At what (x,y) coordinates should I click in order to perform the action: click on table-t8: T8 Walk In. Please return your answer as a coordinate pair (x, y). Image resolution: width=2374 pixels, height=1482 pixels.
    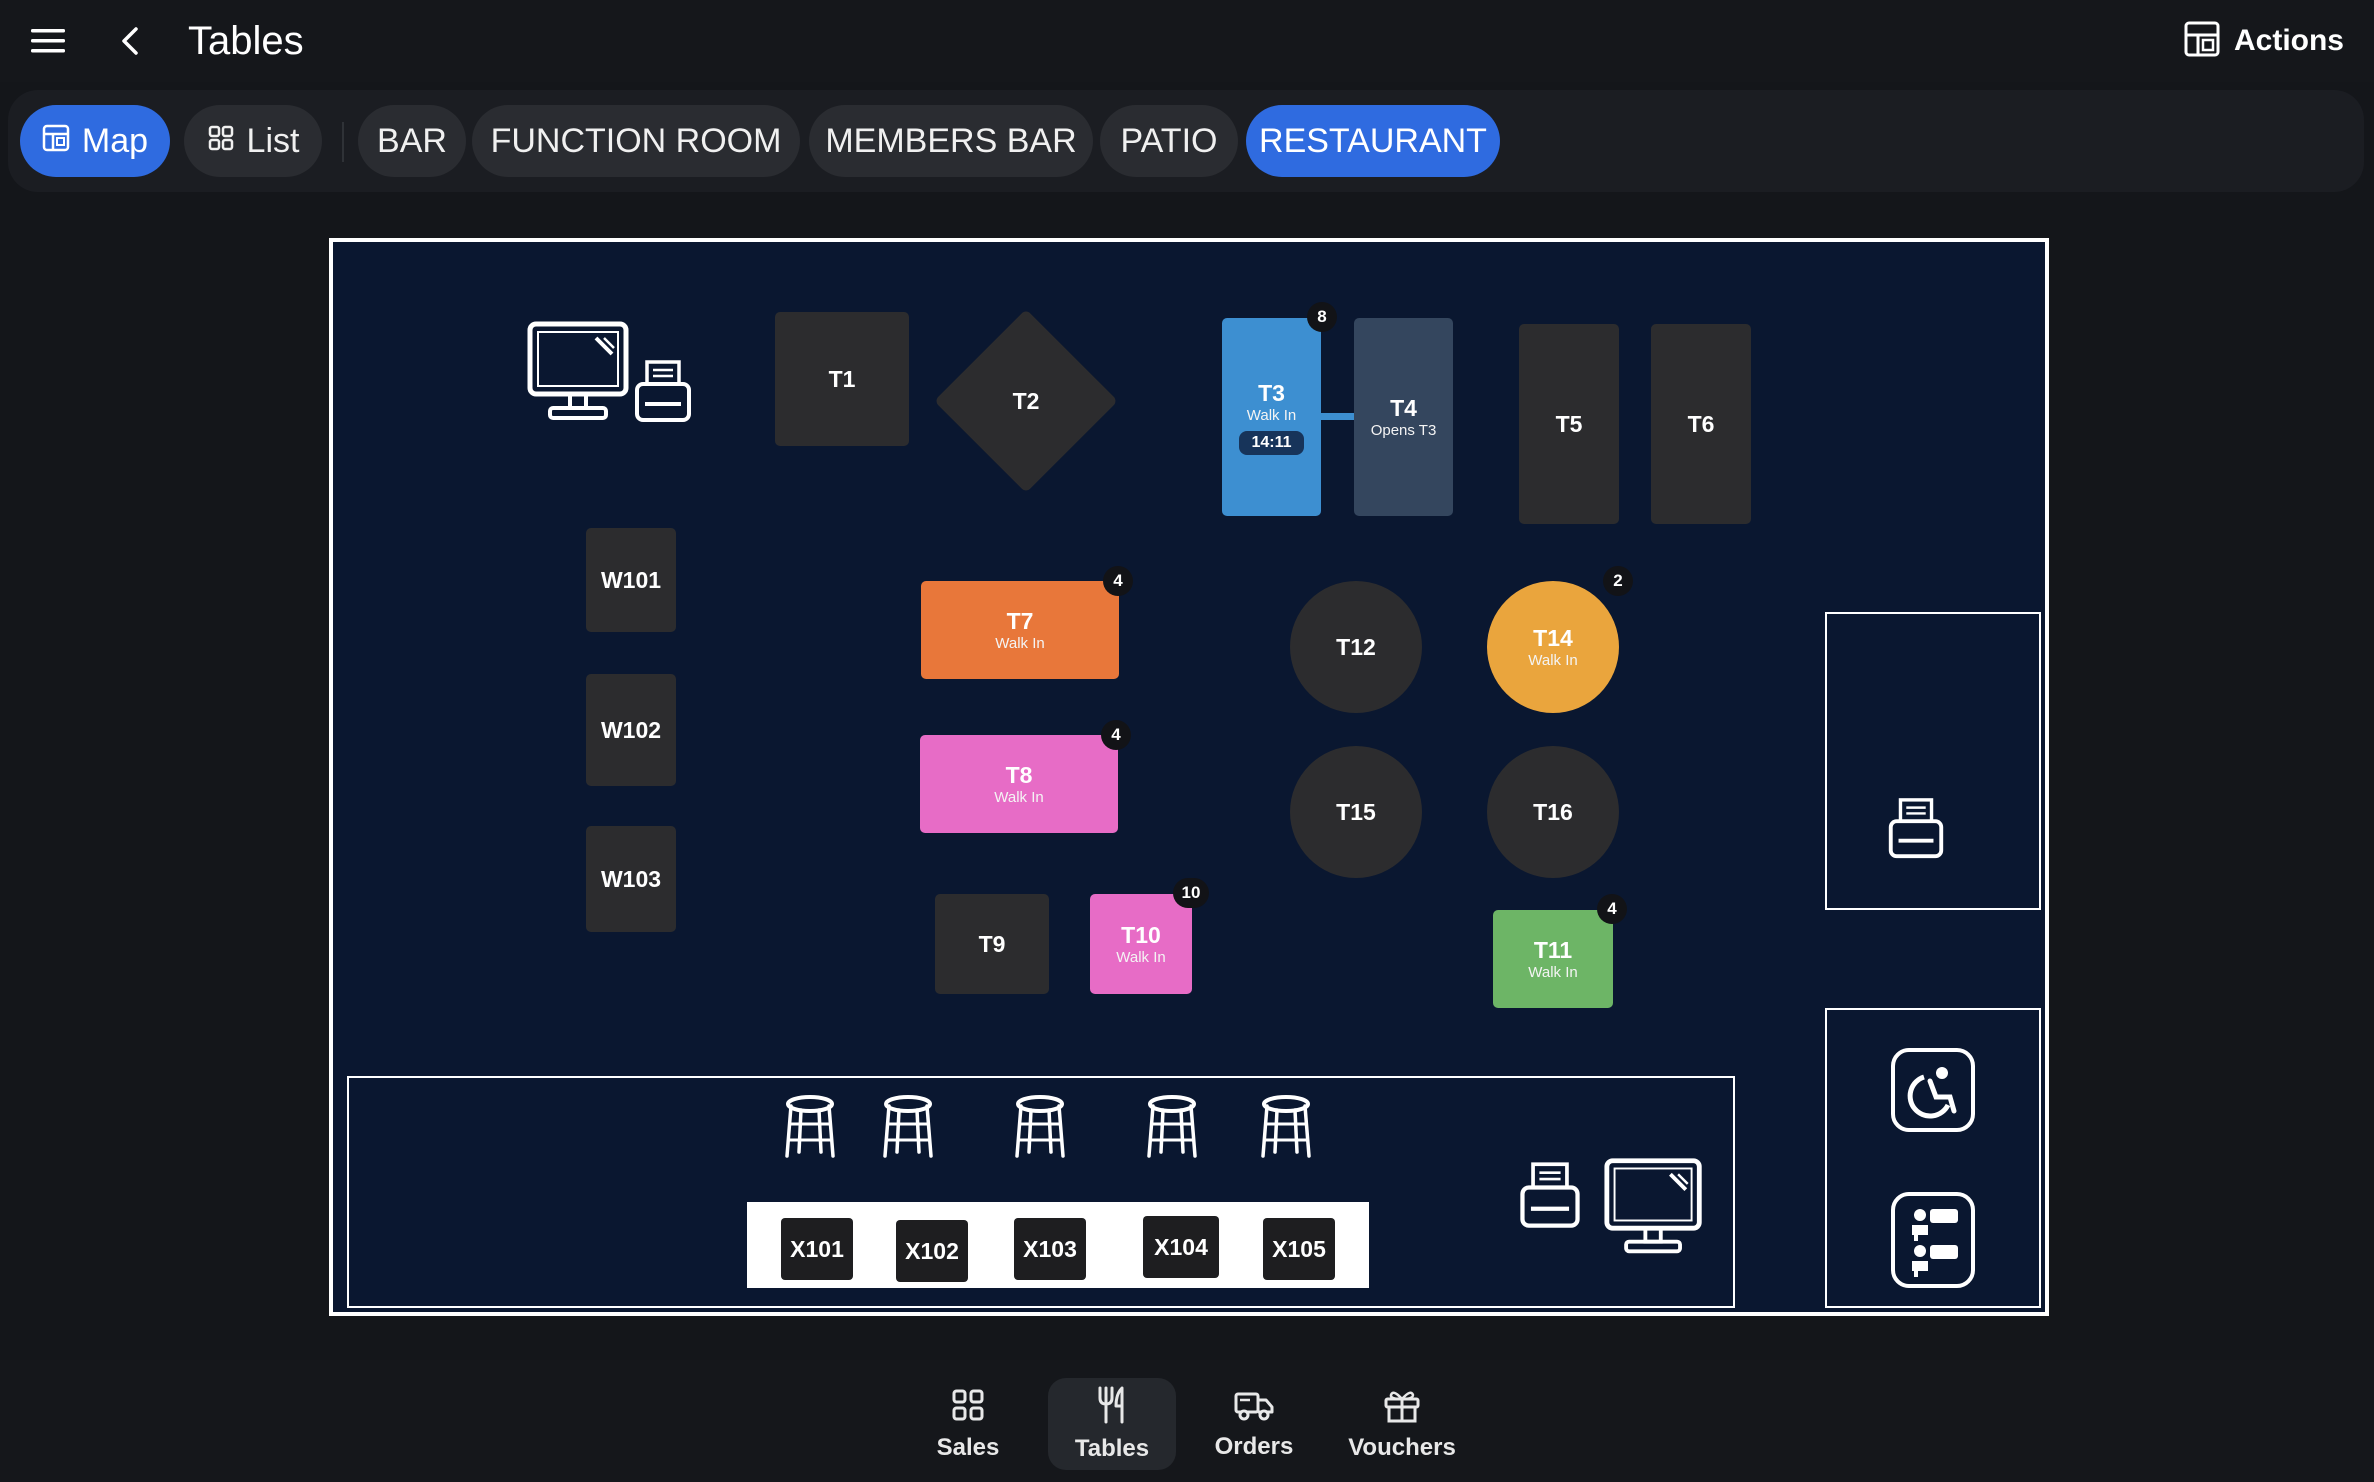
    Looking at the image, I should click on (1019, 784).